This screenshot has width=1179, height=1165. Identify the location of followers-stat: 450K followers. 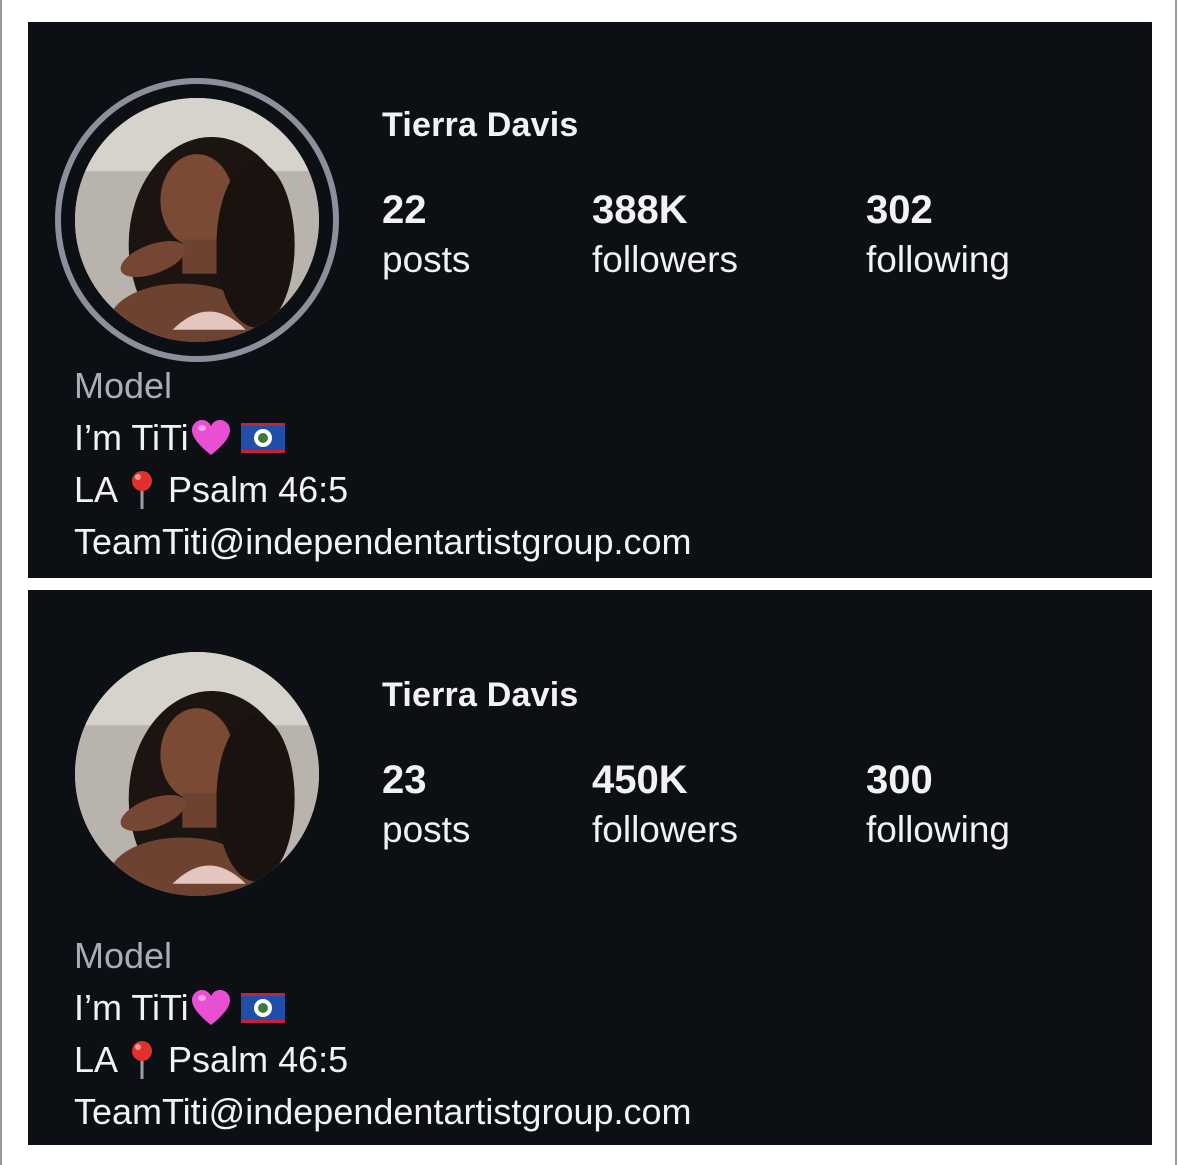
(665, 805).